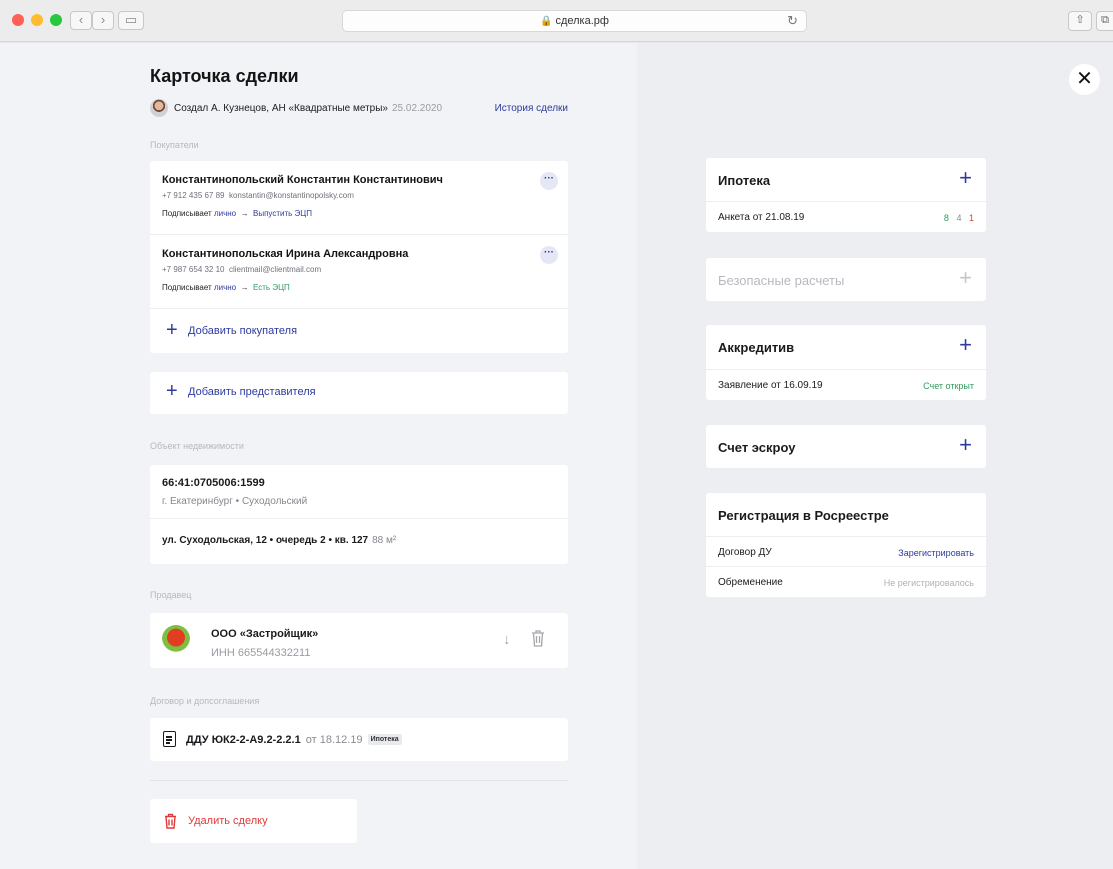  I want to click on letter-of-credit-row: Заявление от 16.09.19 Счет открыт, so click(846, 384).